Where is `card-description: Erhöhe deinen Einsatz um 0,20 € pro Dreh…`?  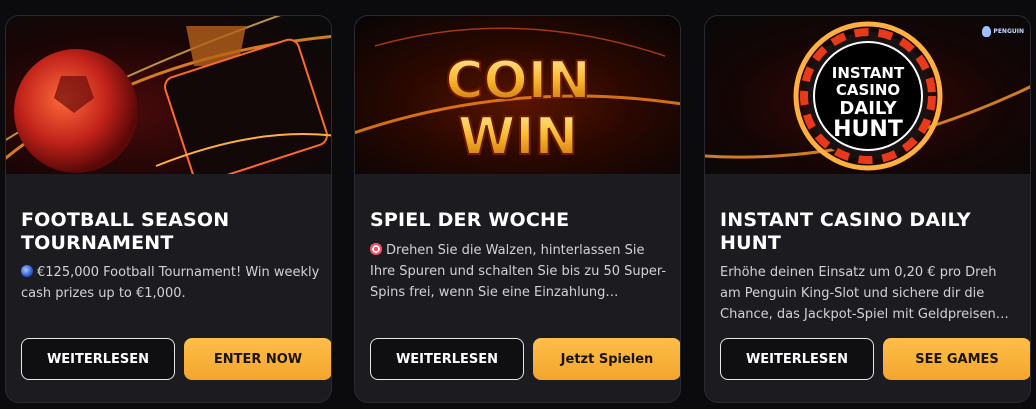
card-description: Erhöhe deinen Einsatz um 0,20 € pro Dreh… is located at coordinates (864, 293).